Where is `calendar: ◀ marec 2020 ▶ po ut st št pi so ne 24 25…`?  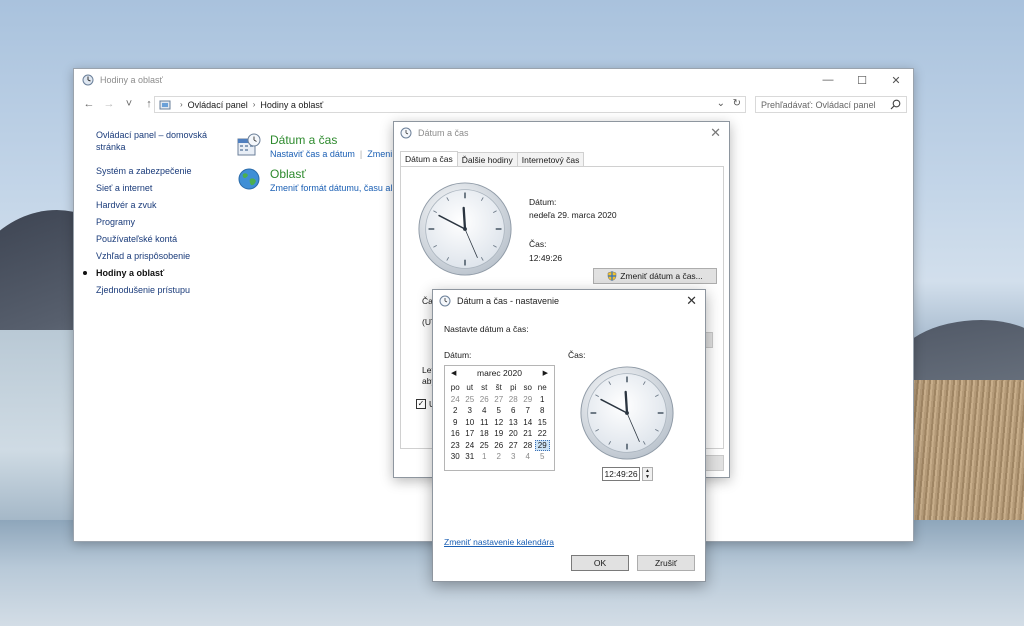
calendar: ◀ marec 2020 ▶ po ut st št pi so ne 24 25… is located at coordinates (499, 418).